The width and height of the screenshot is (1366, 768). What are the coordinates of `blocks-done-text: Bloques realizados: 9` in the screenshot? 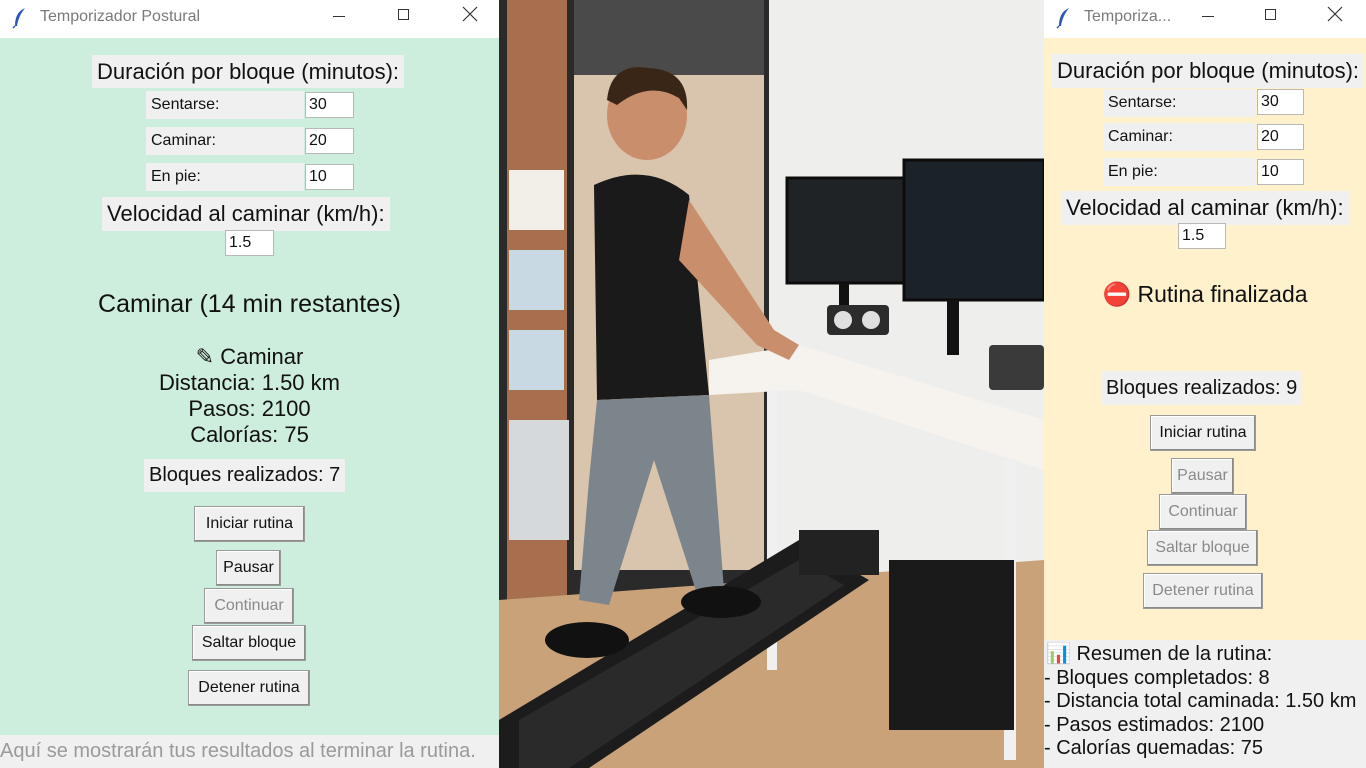 It's located at (1202, 388).